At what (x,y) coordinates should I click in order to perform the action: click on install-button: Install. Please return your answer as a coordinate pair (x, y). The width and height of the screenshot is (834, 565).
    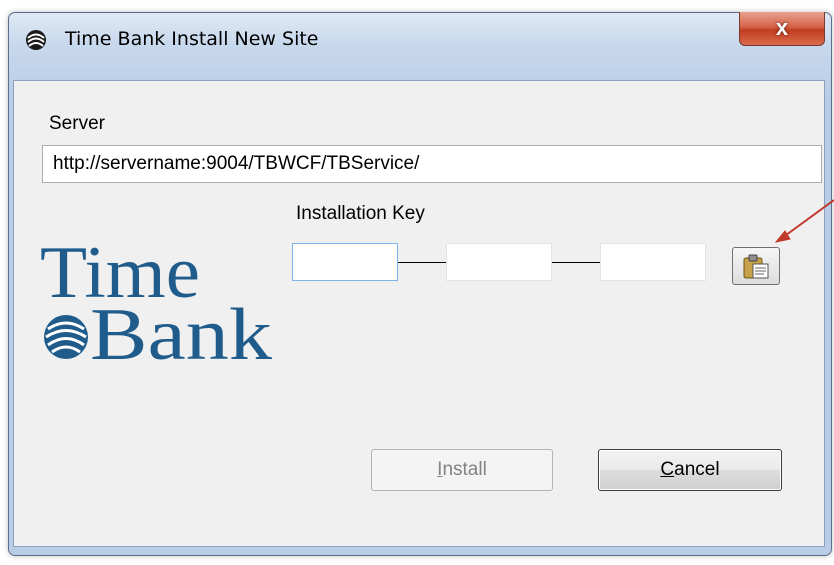
    Looking at the image, I should click on (462, 470).